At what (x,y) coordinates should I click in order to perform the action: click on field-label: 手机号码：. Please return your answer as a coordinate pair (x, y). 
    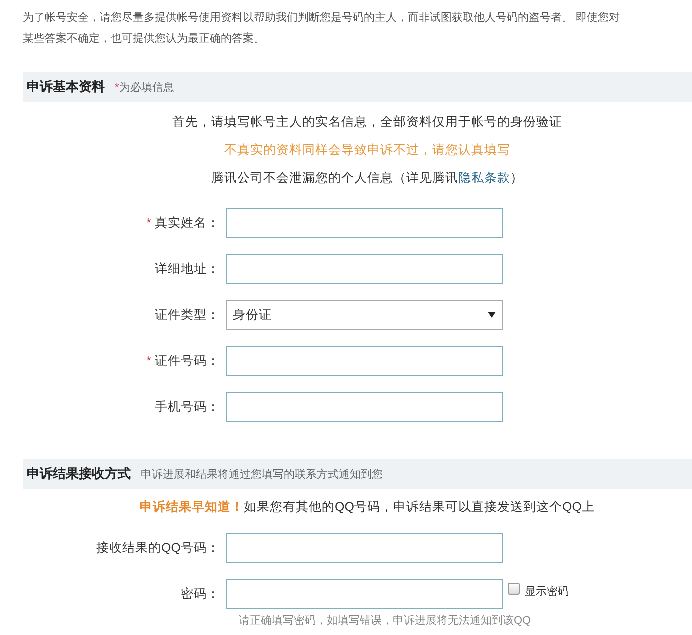
    Looking at the image, I should click on (187, 407).